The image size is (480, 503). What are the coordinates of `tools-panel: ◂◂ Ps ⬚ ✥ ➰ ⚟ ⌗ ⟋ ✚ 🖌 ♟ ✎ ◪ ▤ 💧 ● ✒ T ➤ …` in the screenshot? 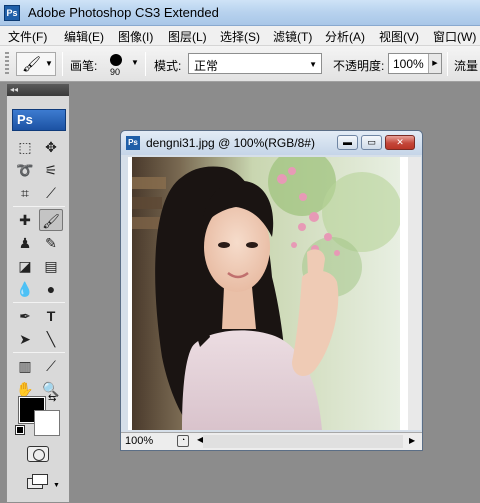 It's located at (38, 293).